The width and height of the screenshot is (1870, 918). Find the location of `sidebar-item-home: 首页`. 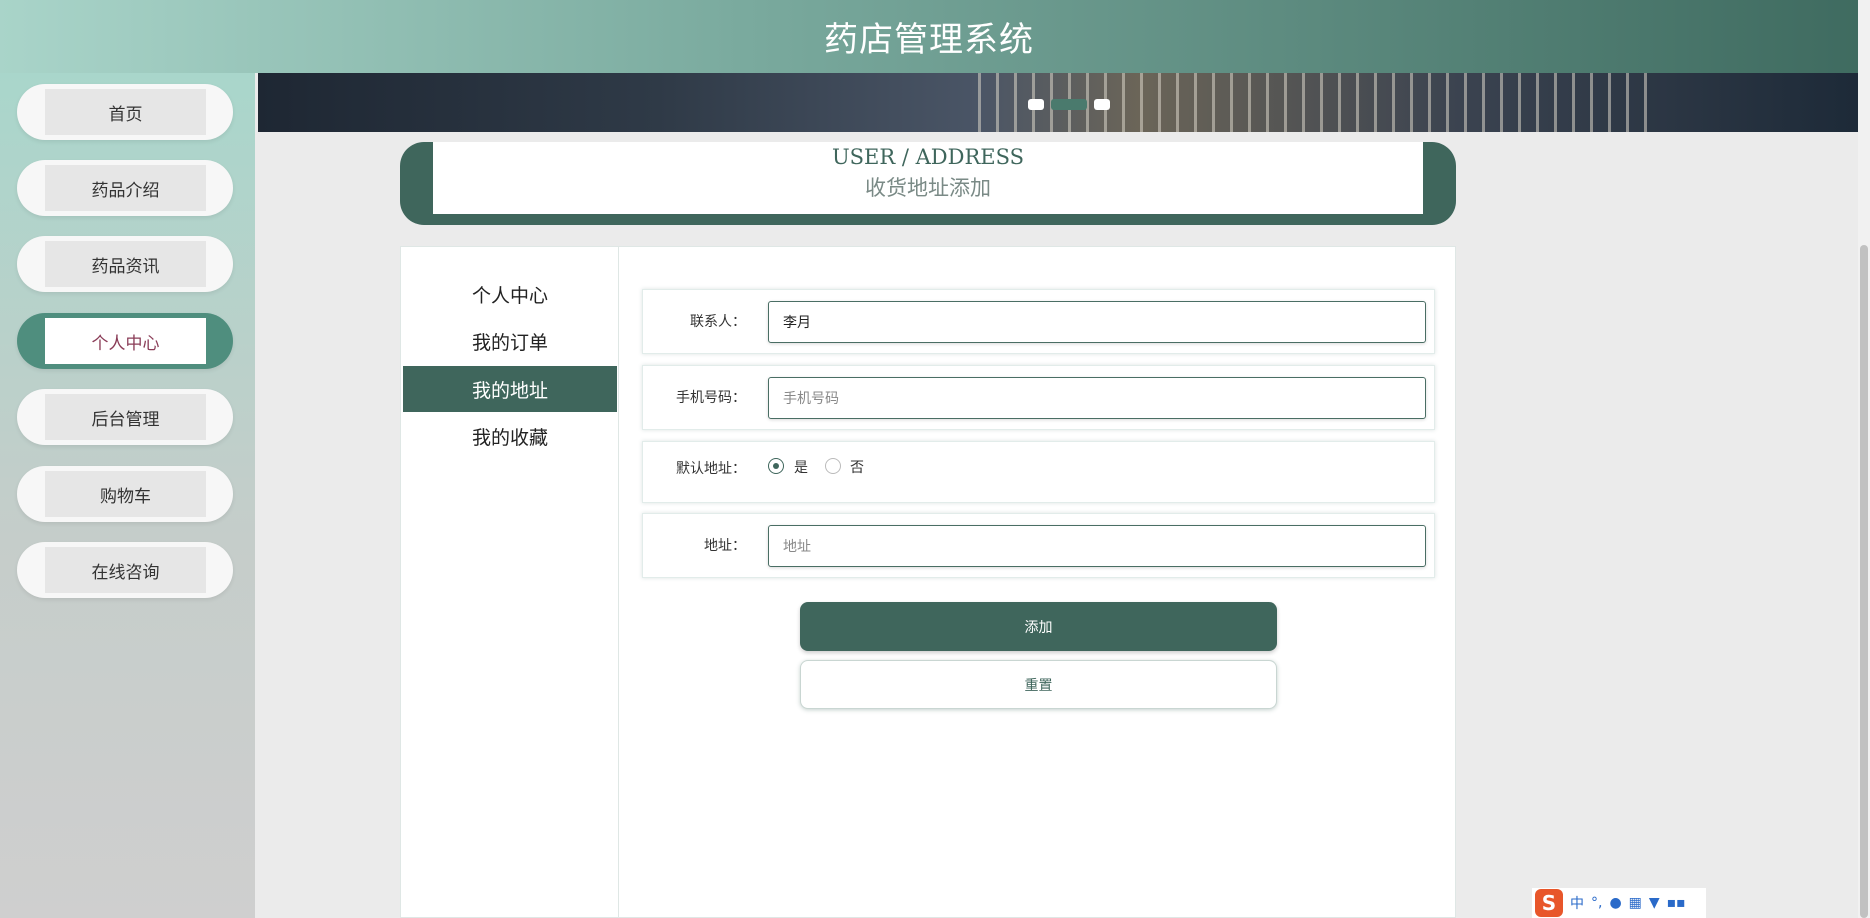

sidebar-item-home: 首页 is located at coordinates (125, 112).